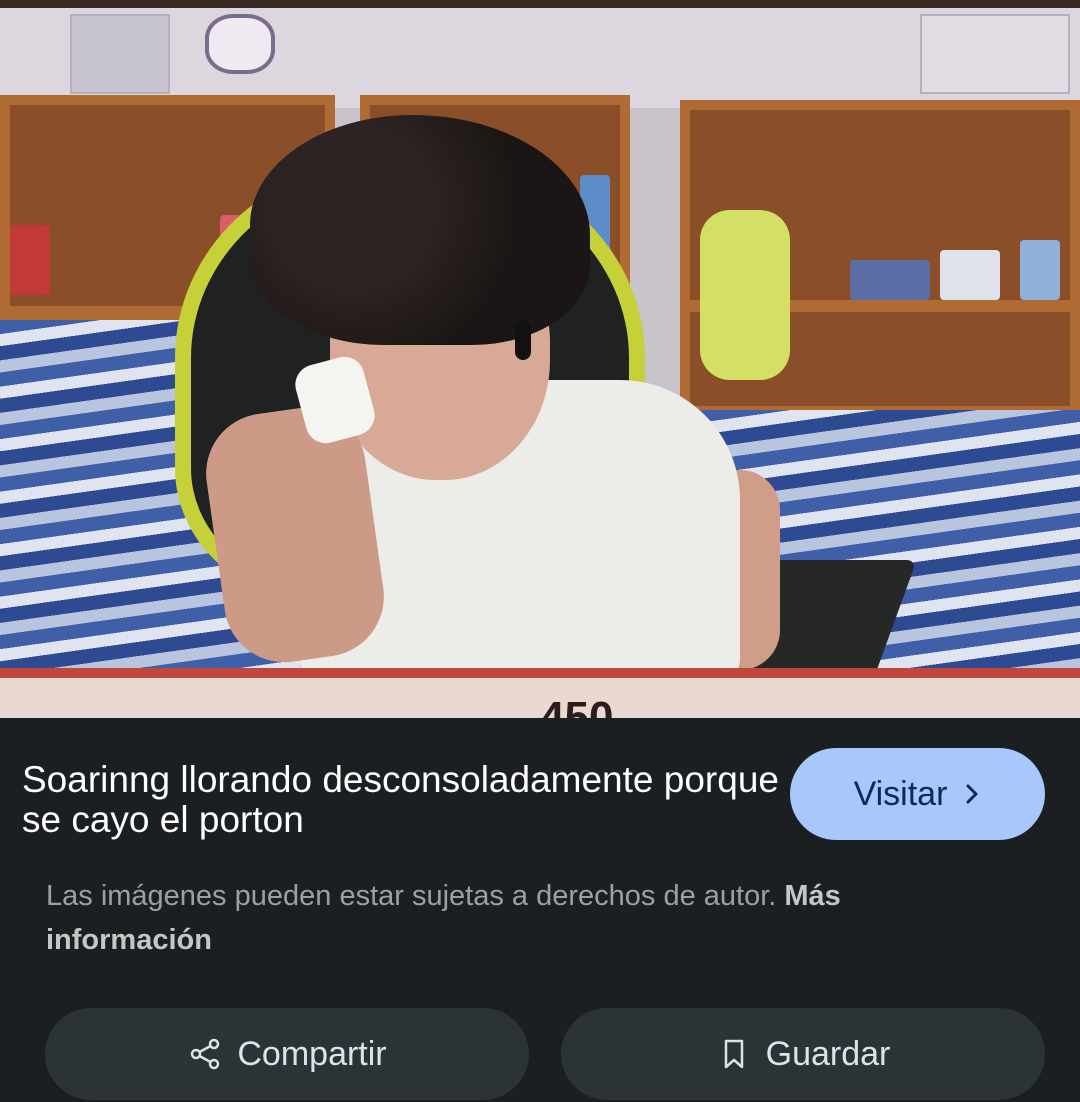 This screenshot has height=1102, width=1080. What do you see at coordinates (312, 1053) in the screenshot?
I see `share-button-label: Compartir` at bounding box center [312, 1053].